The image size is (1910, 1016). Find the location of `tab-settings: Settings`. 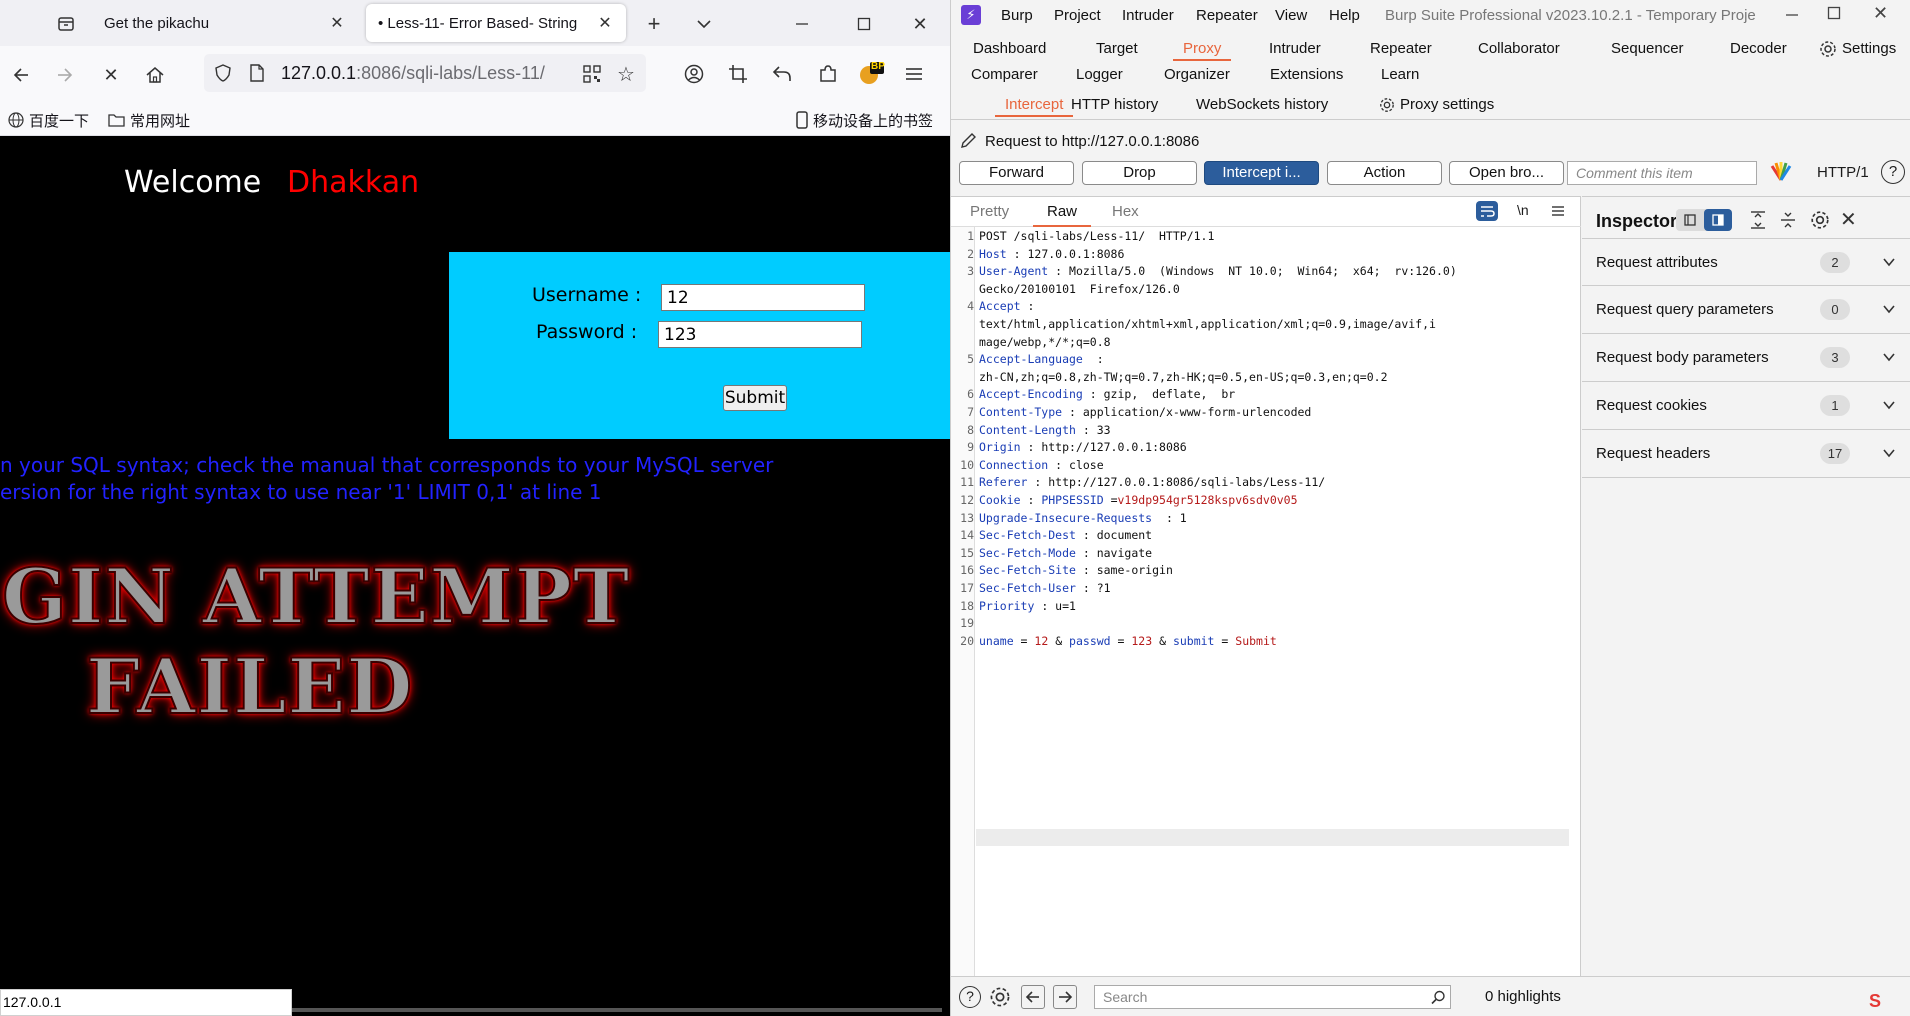

tab-settings: Settings is located at coordinates (1857, 49).